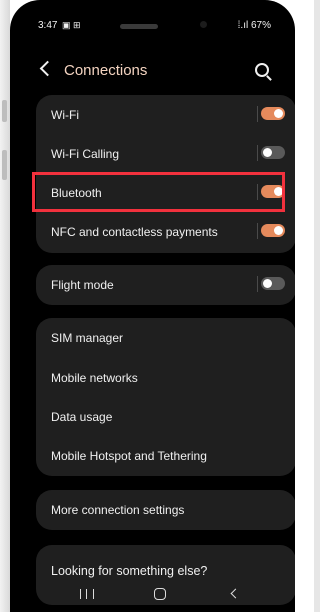 Image resolution: width=320 pixels, height=612 pixels. Describe the element at coordinates (165, 114) in the screenshot. I see `wifi-row: Wi-Fi` at that location.